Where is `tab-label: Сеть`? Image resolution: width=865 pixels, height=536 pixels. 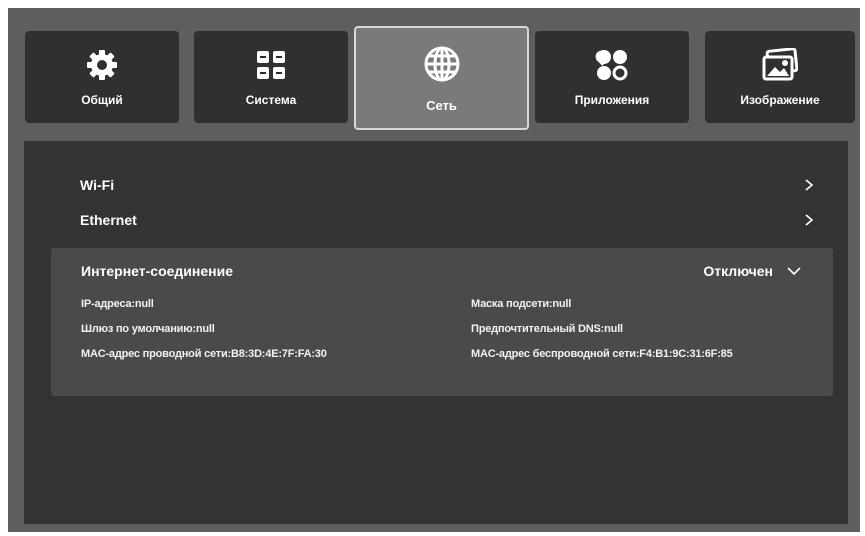
tab-label: Сеть is located at coordinates (441, 105).